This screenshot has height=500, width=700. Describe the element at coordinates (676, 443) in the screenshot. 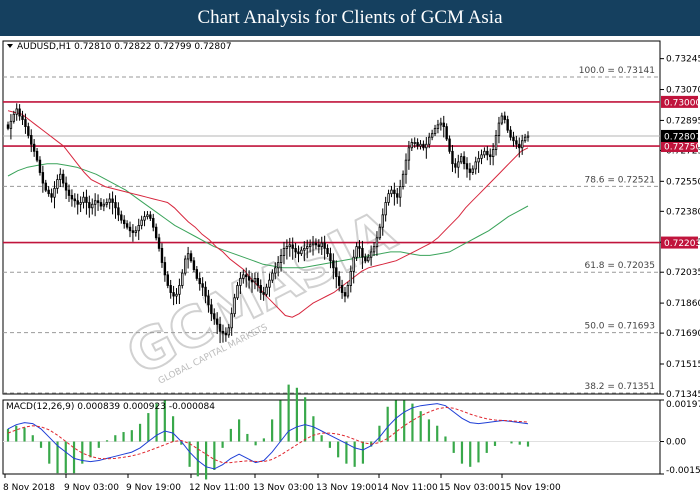

I see `macd-tick-label: 0.00` at that location.